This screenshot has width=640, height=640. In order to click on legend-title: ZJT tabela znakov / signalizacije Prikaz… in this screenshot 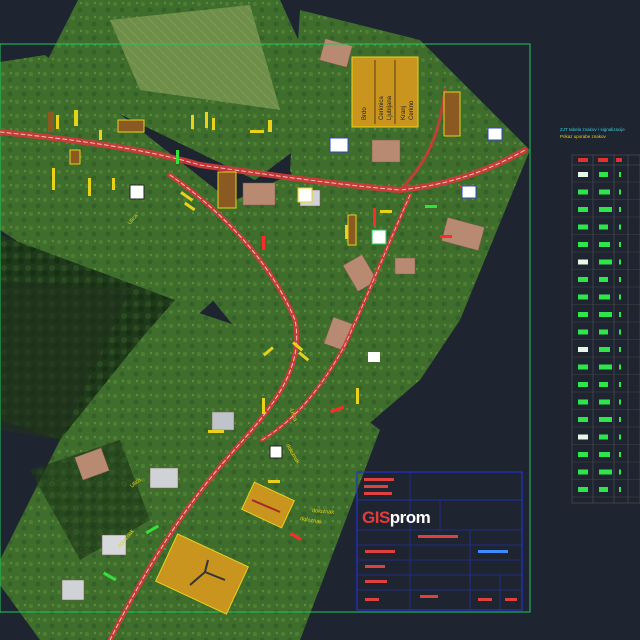, I will do `click(600, 133)`.